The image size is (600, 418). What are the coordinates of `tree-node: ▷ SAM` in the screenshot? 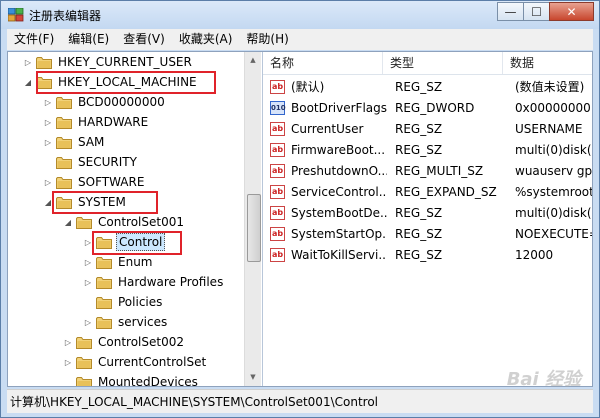 It's located at (74, 142).